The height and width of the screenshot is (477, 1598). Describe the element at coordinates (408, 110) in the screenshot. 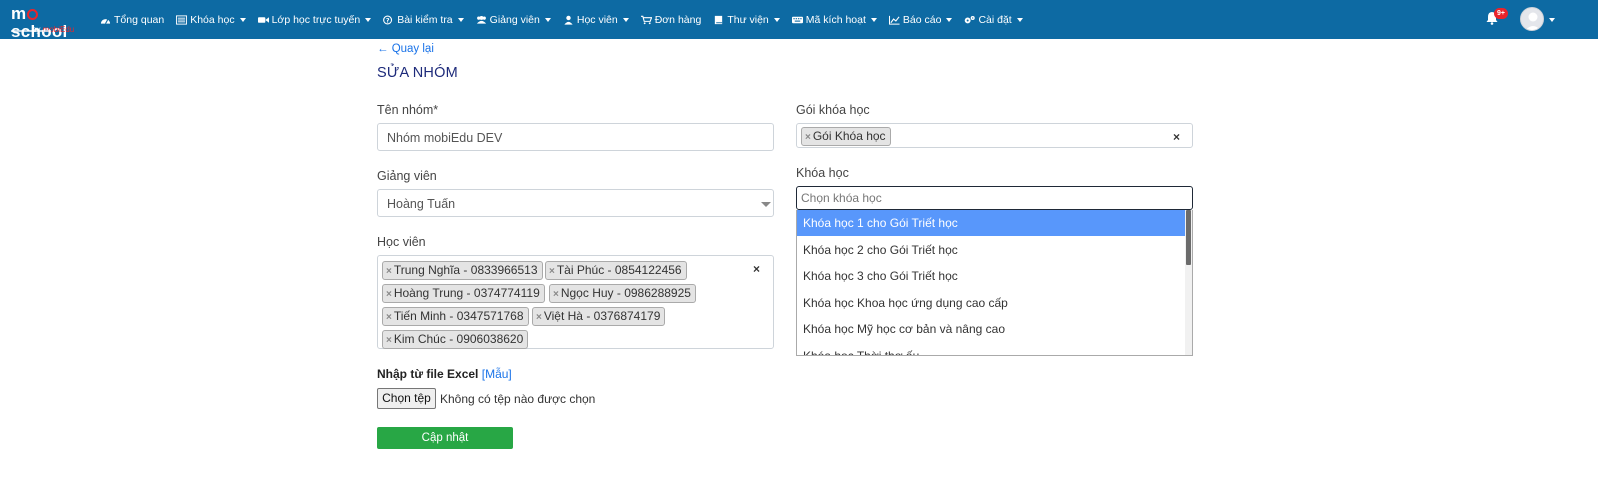

I see `group-name-label: Tên nhóm*` at that location.